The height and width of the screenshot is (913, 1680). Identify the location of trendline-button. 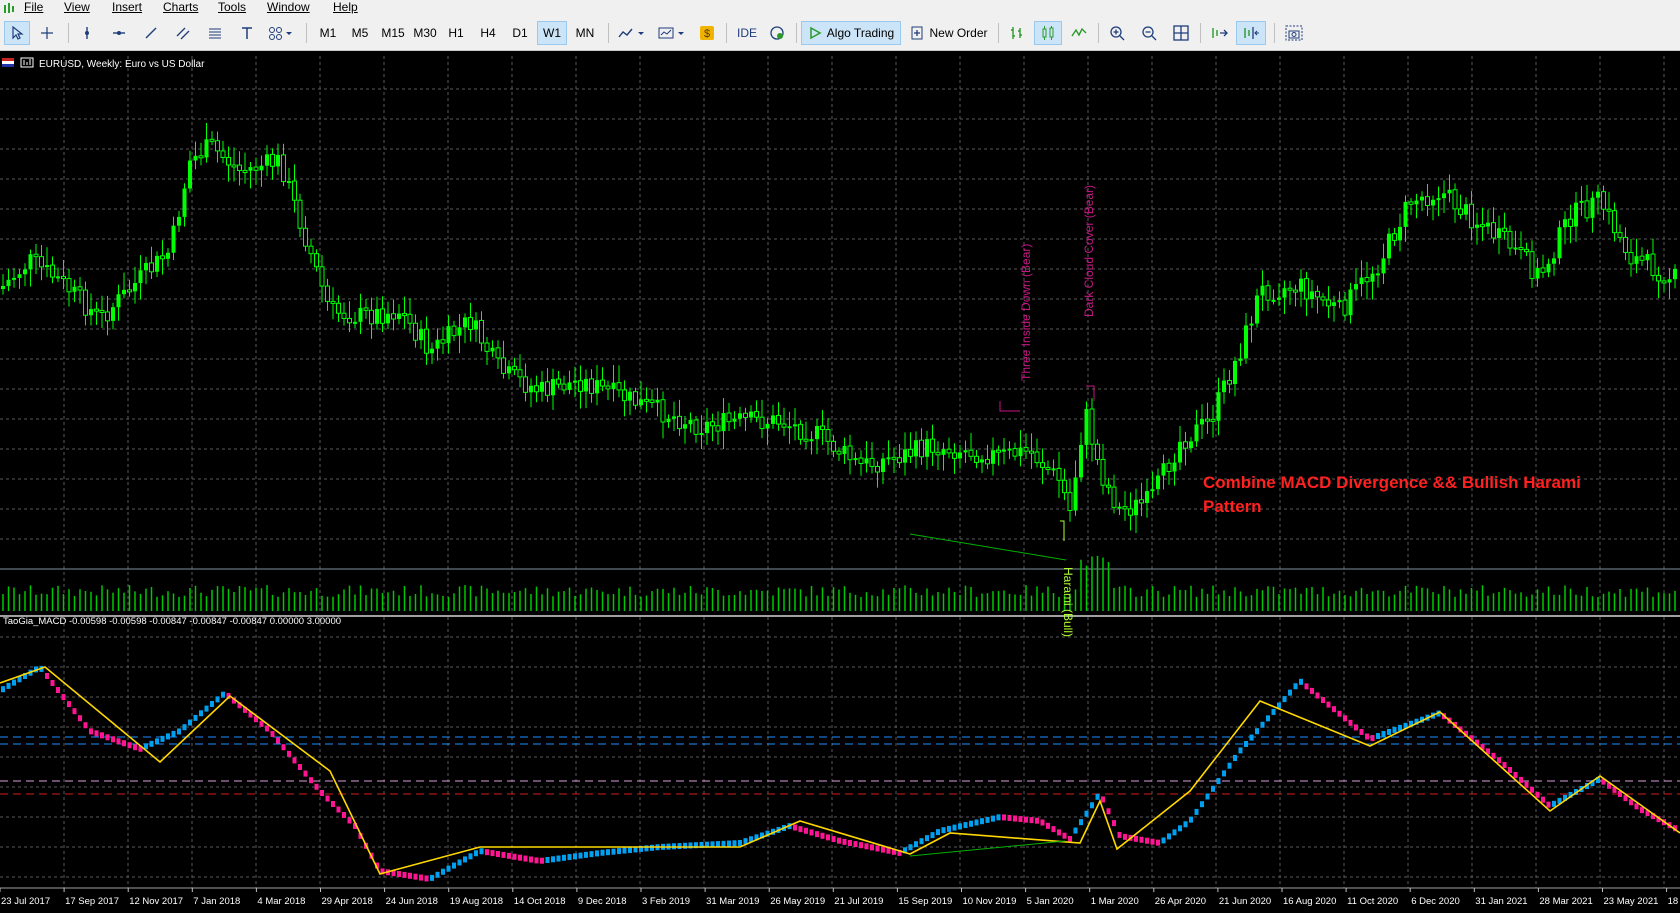
(151, 33).